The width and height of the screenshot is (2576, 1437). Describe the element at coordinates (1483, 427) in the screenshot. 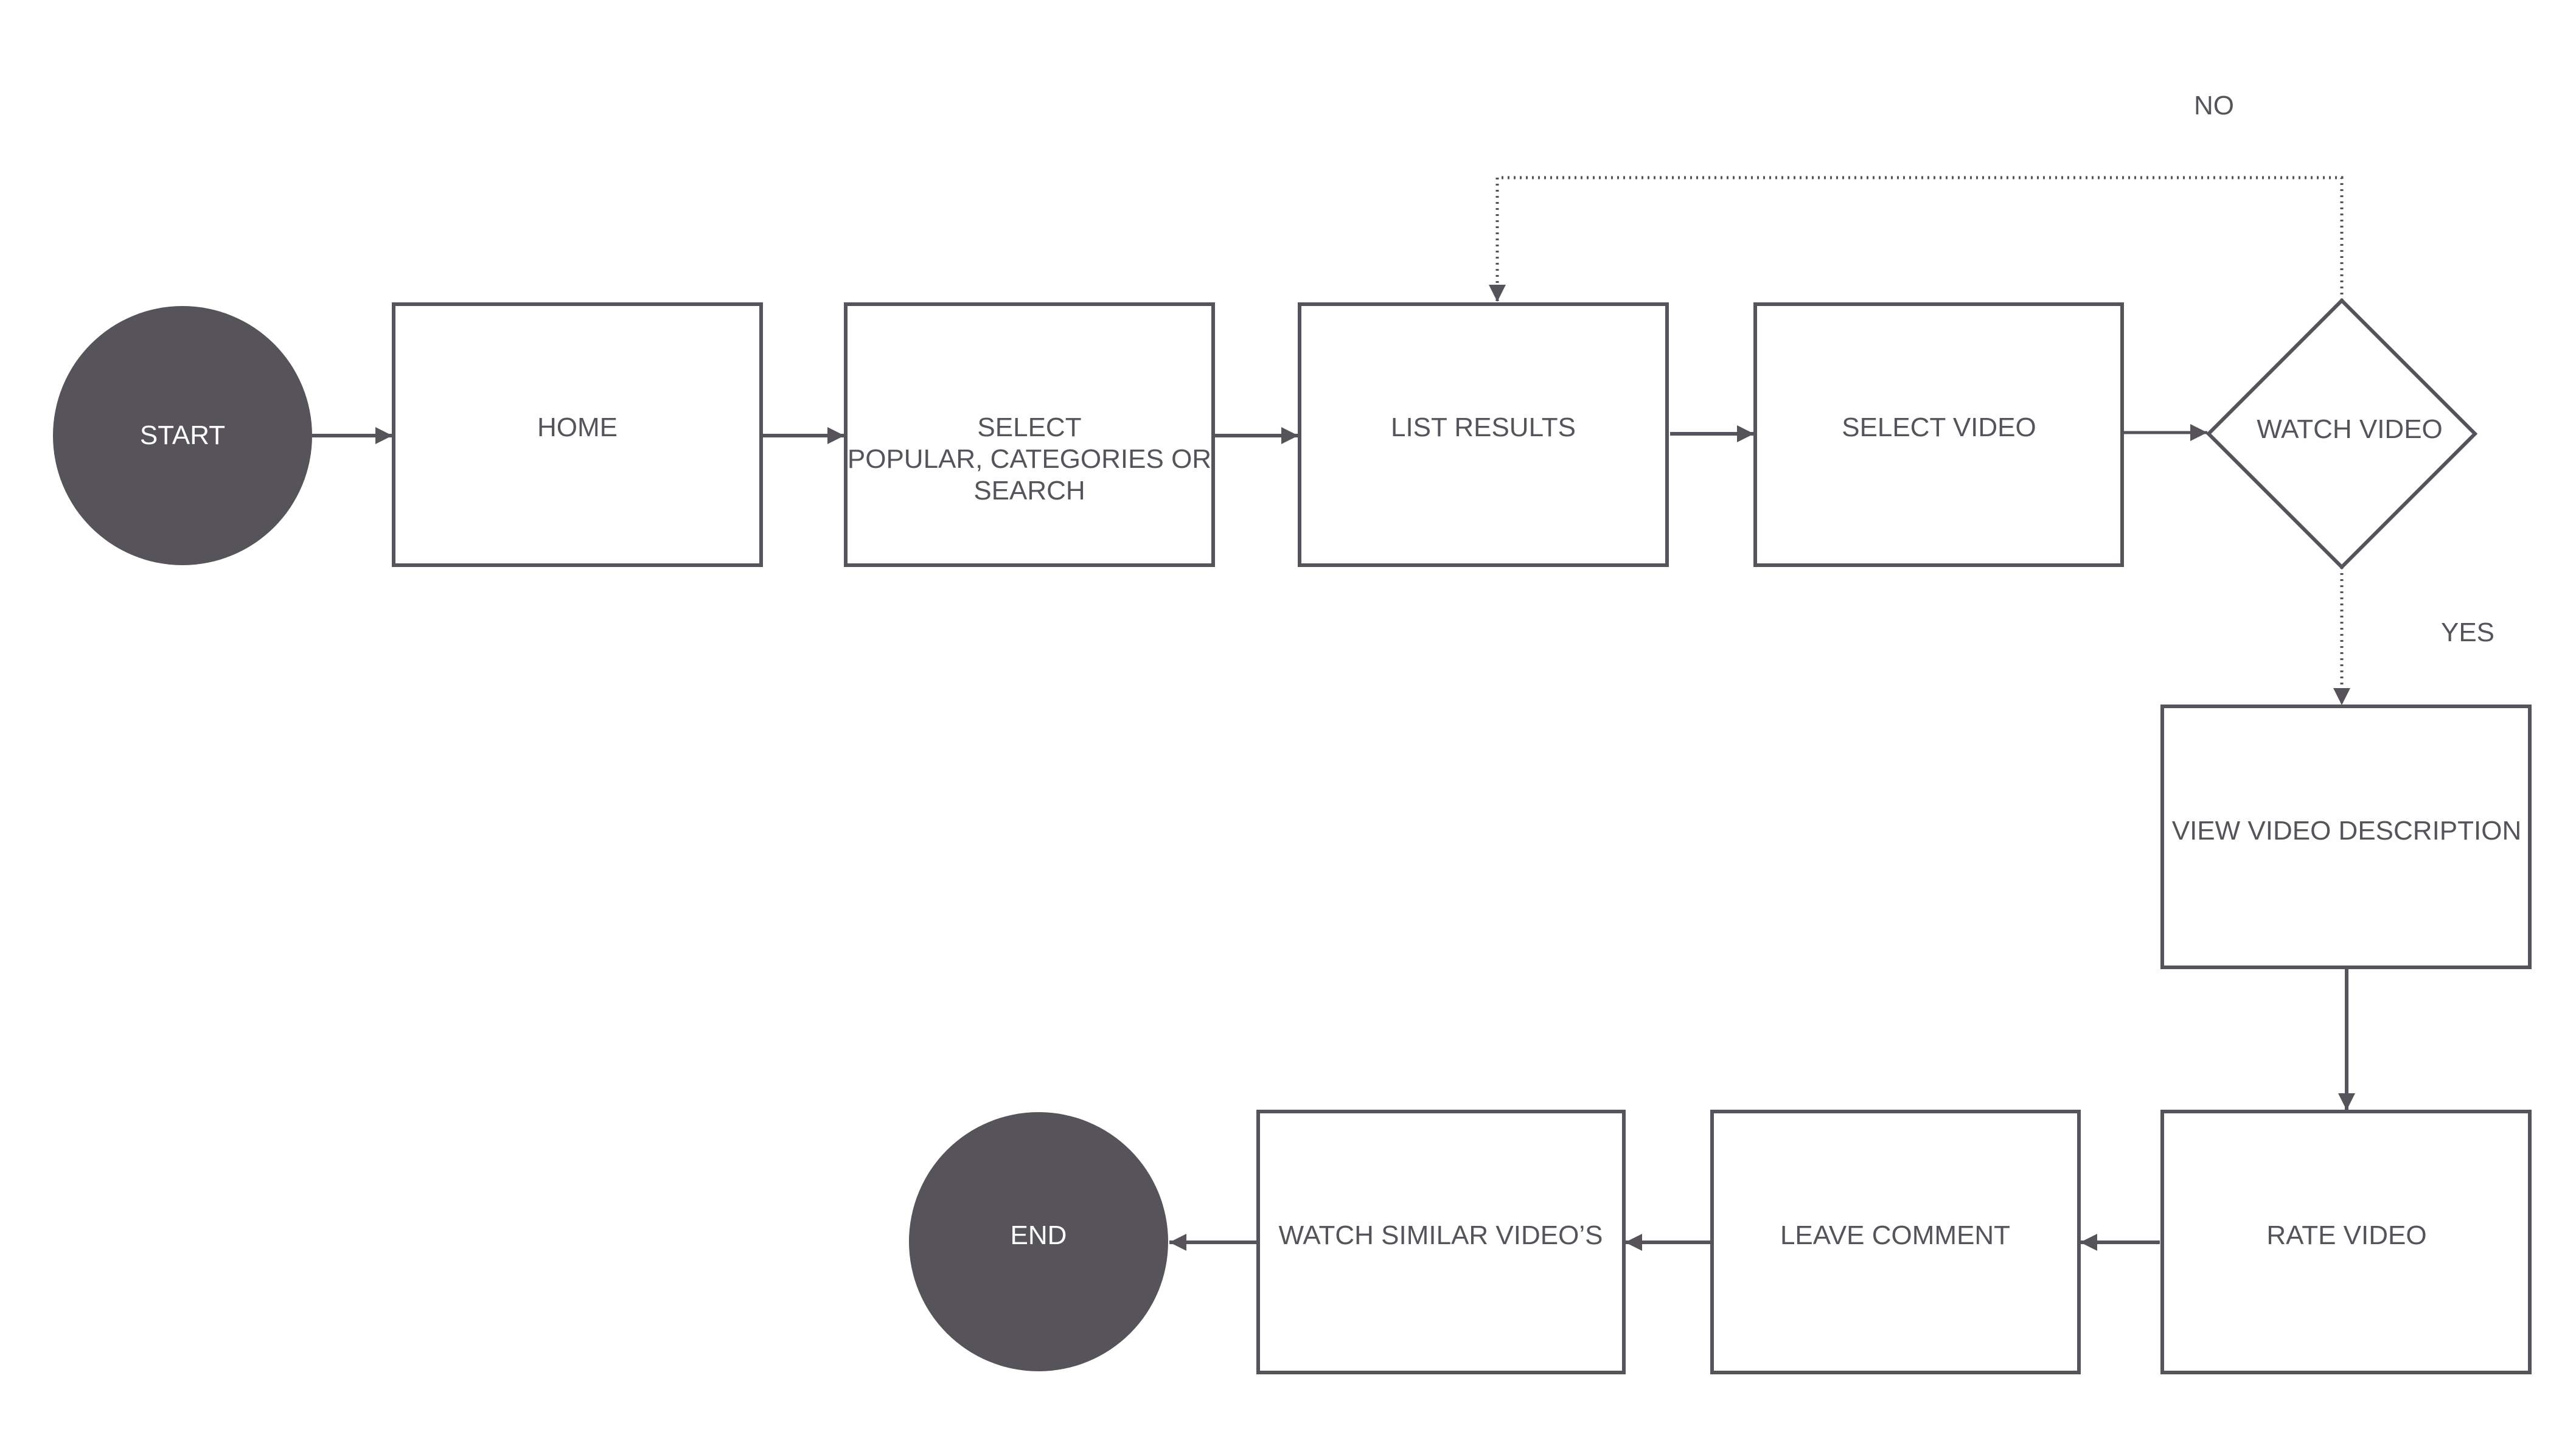

I see `list-results-label: LIST RESULTS` at that location.